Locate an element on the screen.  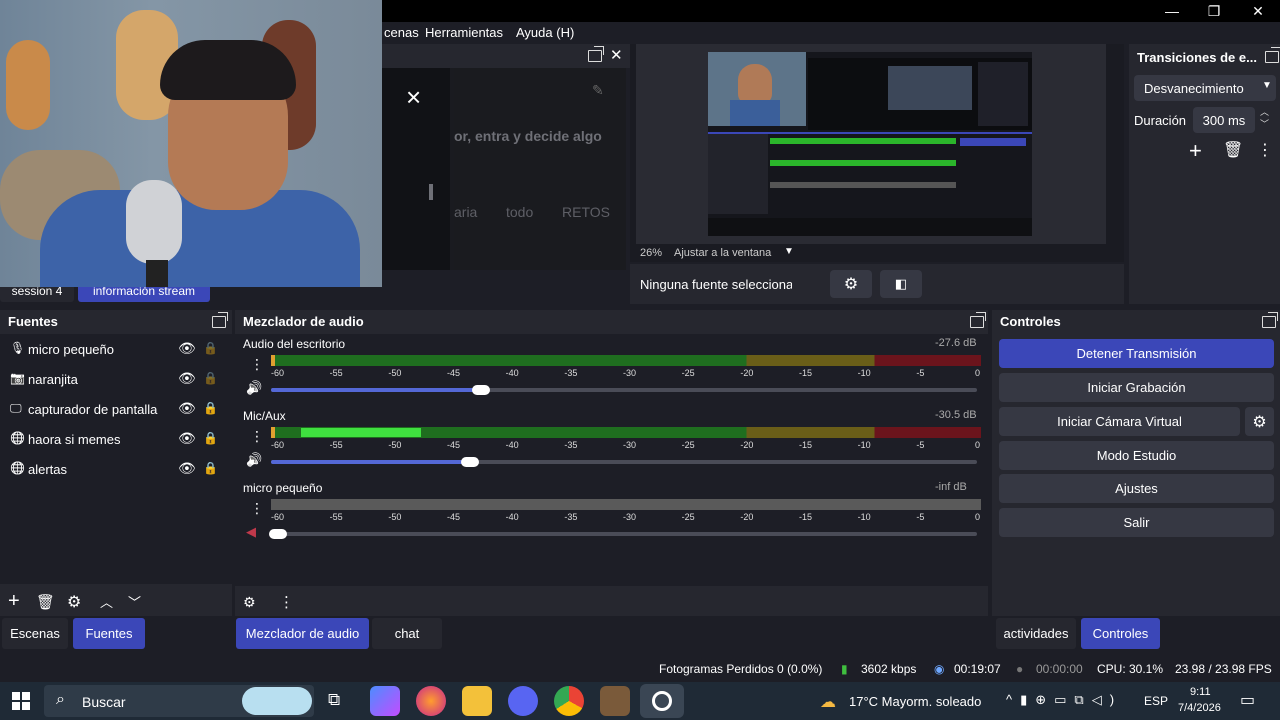
obs-taskbar-icon is located at coordinates (662, 701).